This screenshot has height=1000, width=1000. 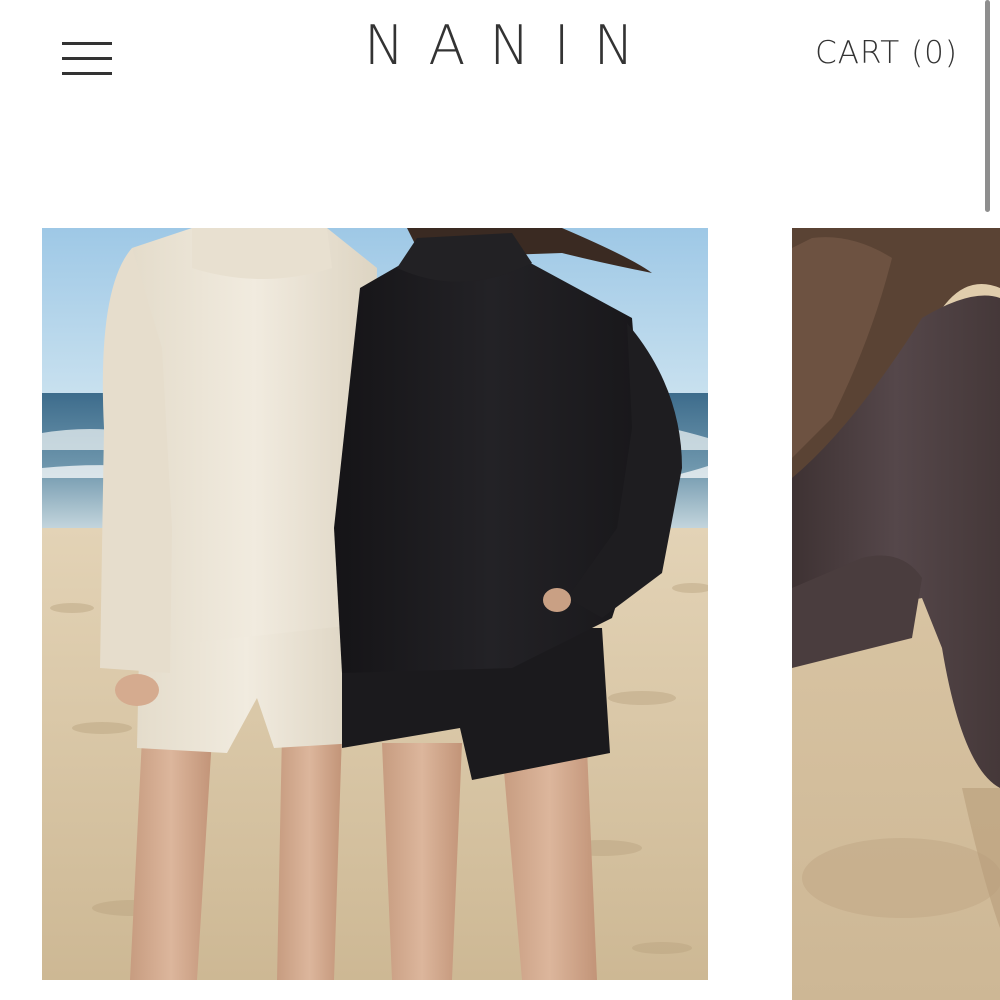 I want to click on hamburger-menu-icon, so click(x=87, y=59).